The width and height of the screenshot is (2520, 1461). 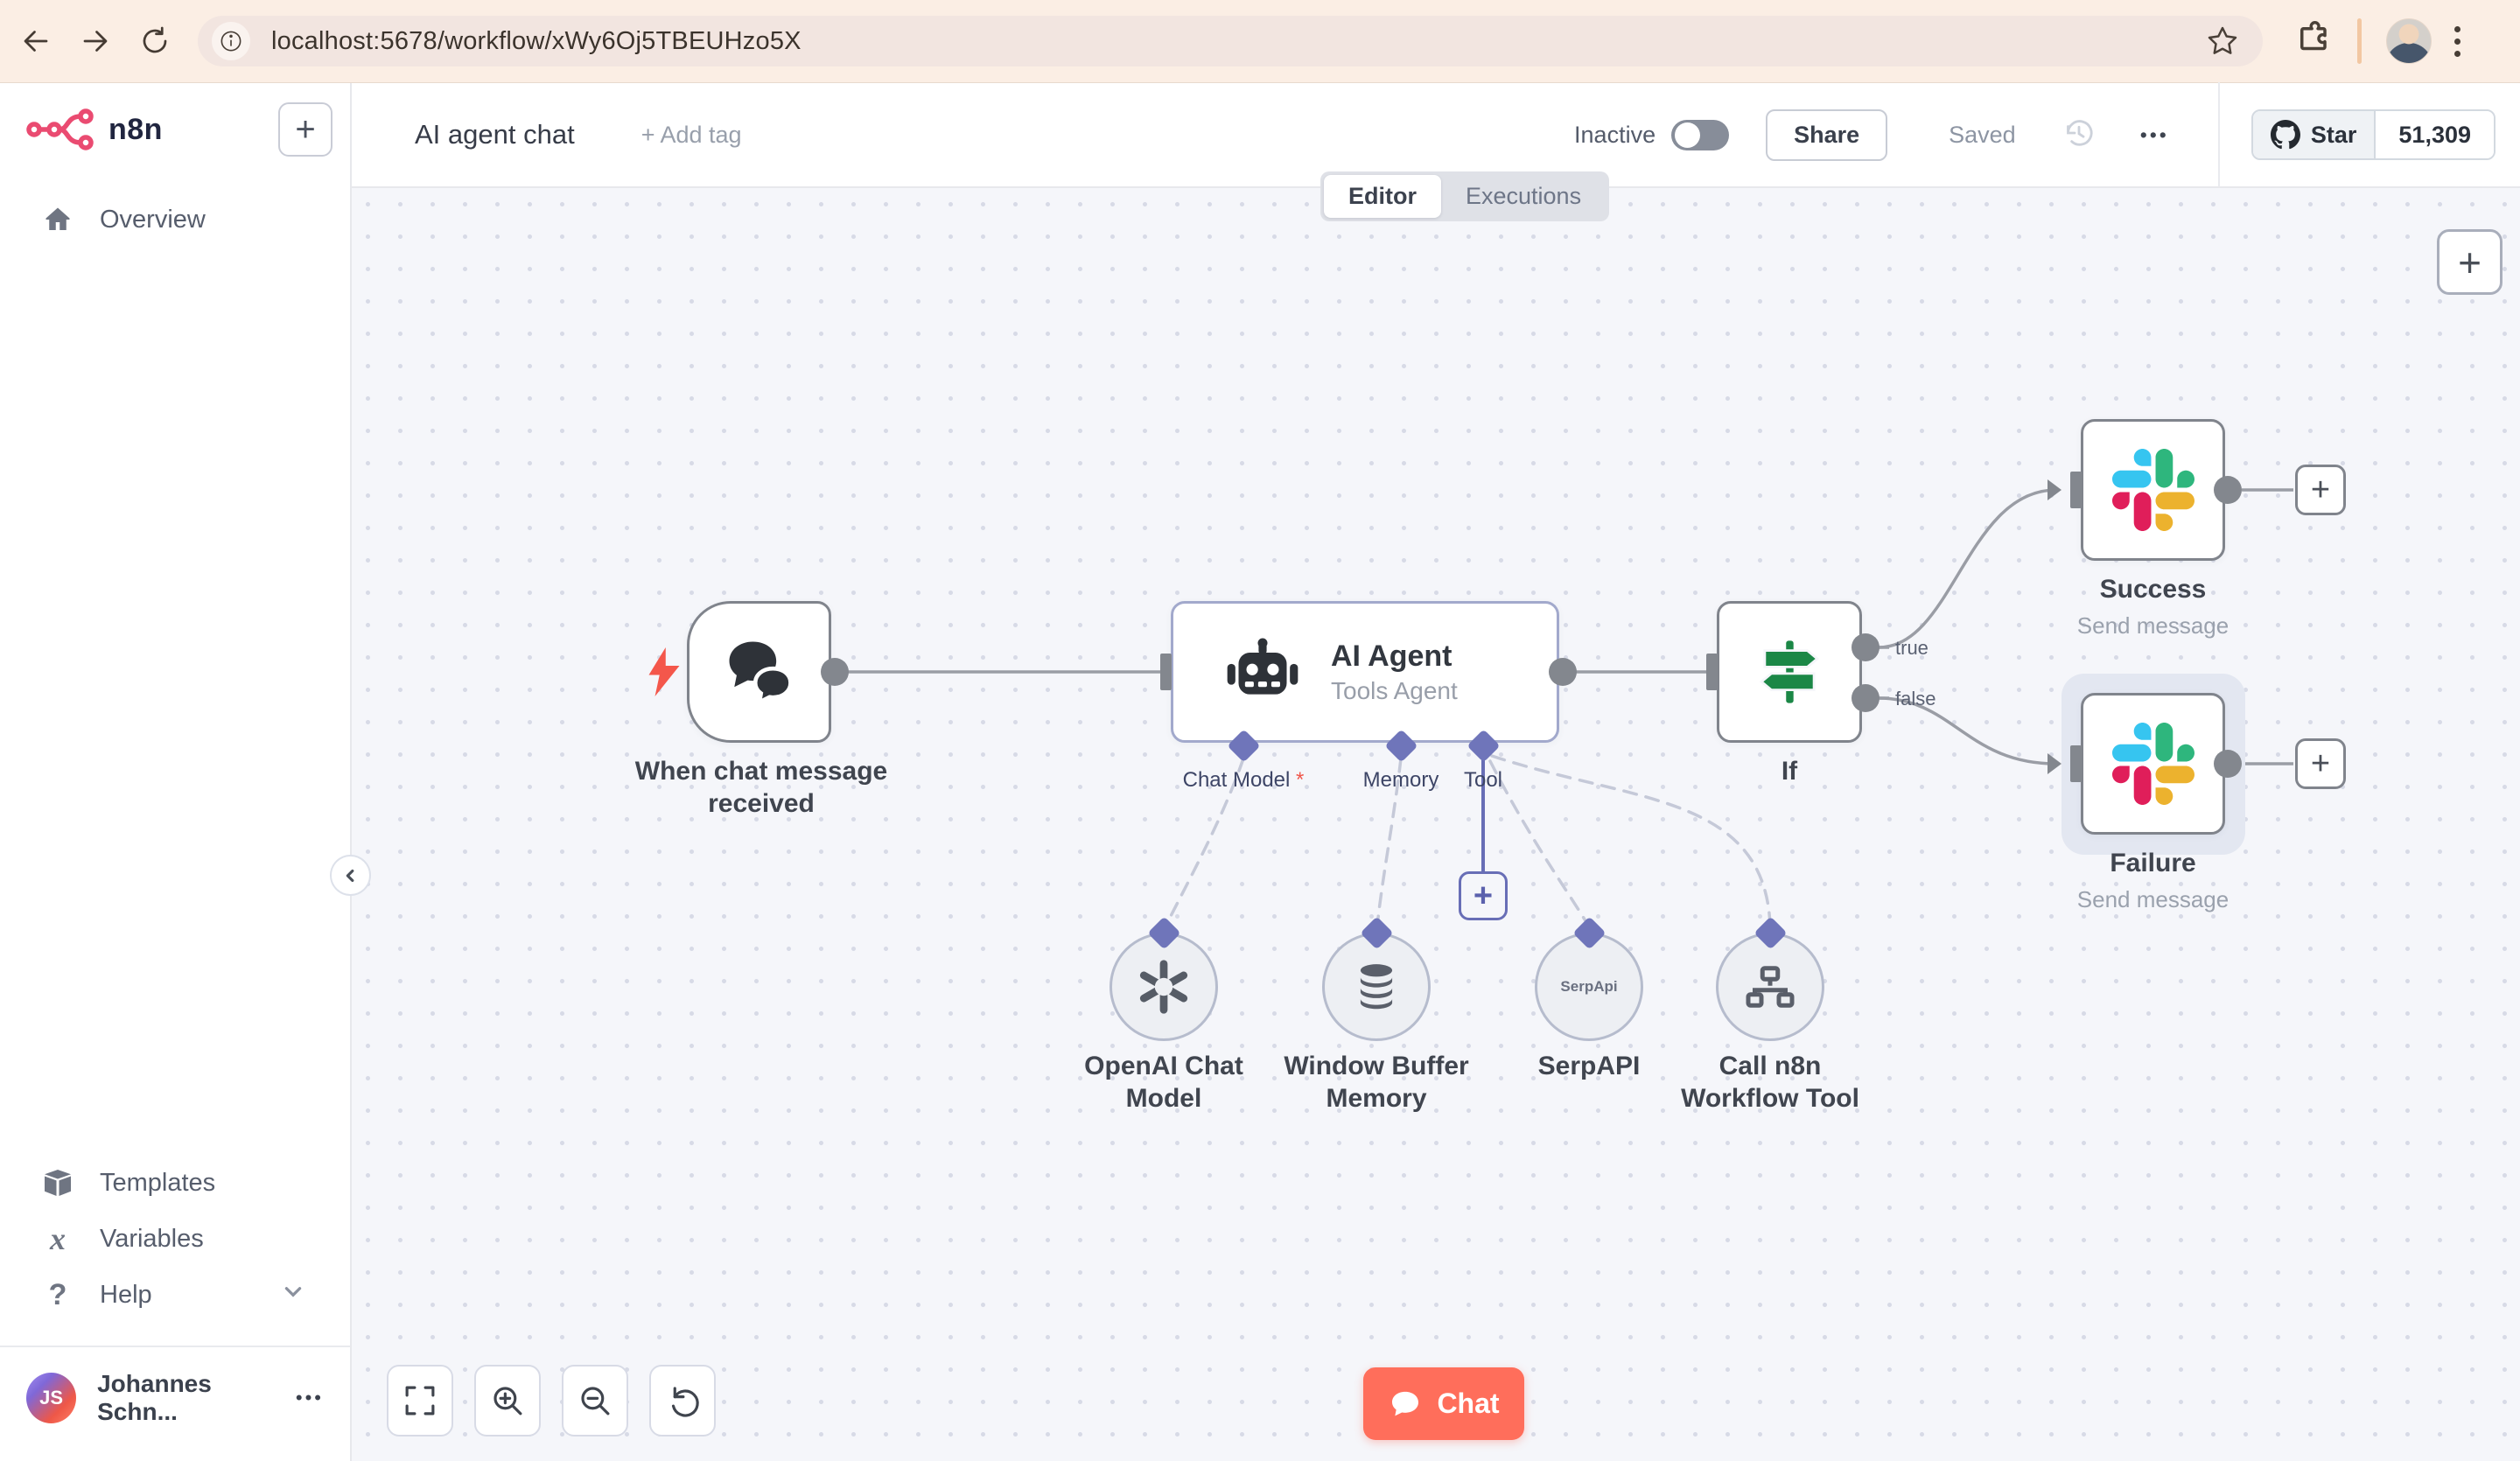 I want to click on address-bar: localhost:5678/workflow/xWy6Oj5TBEUHzo5X, so click(x=1230, y=41).